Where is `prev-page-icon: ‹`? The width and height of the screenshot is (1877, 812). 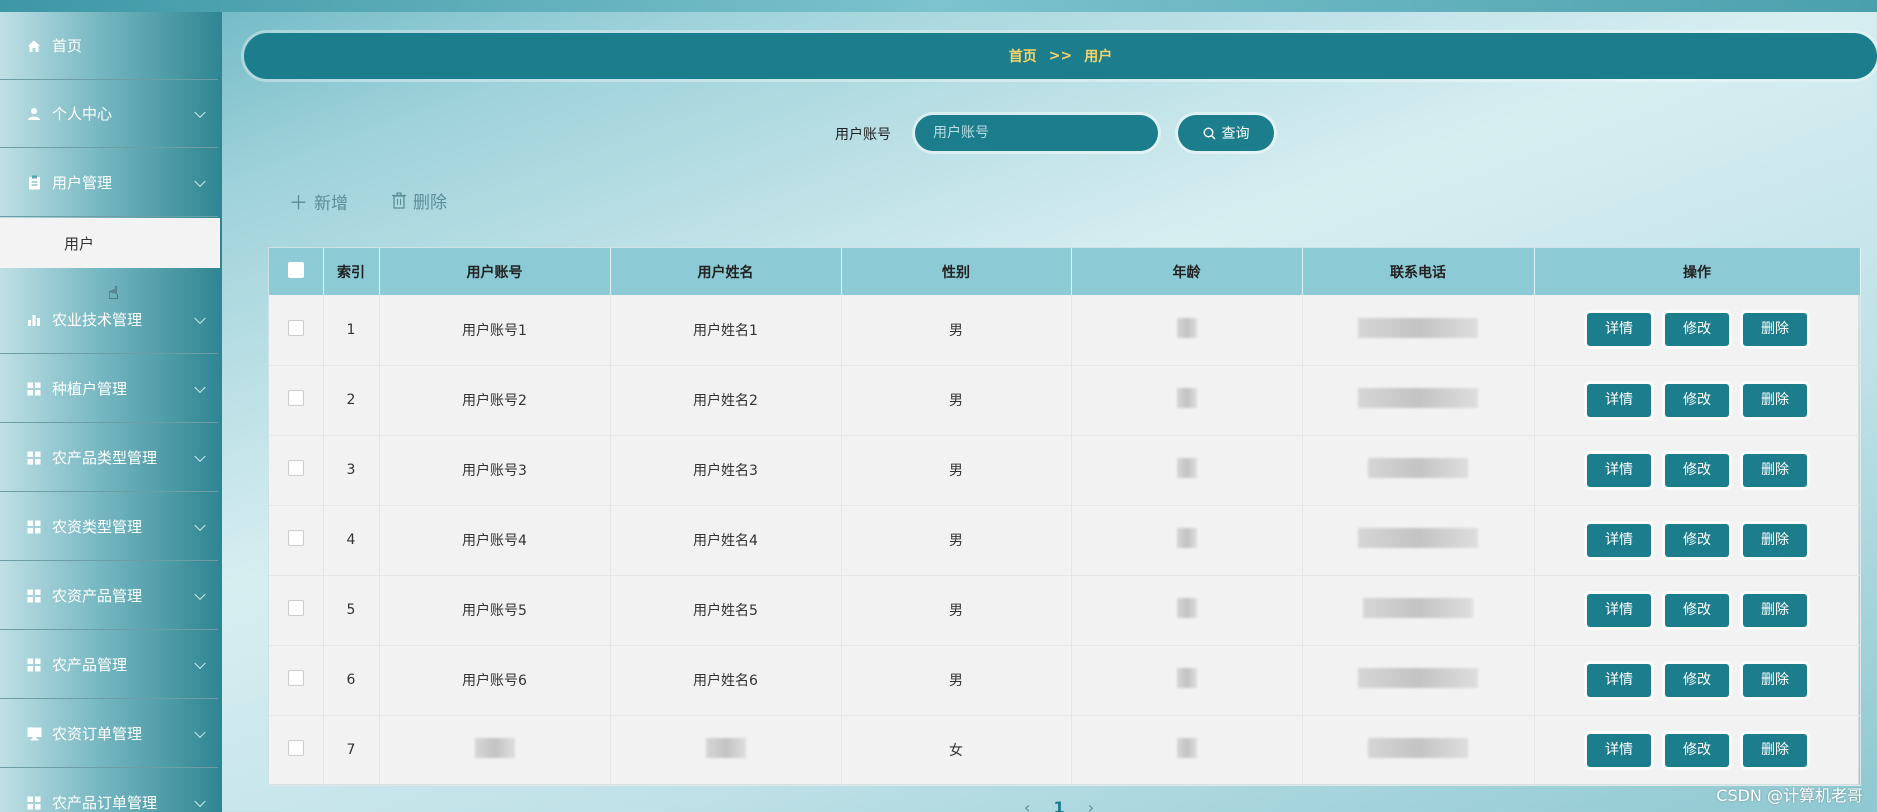 prev-page-icon: ‹ is located at coordinates (1027, 805).